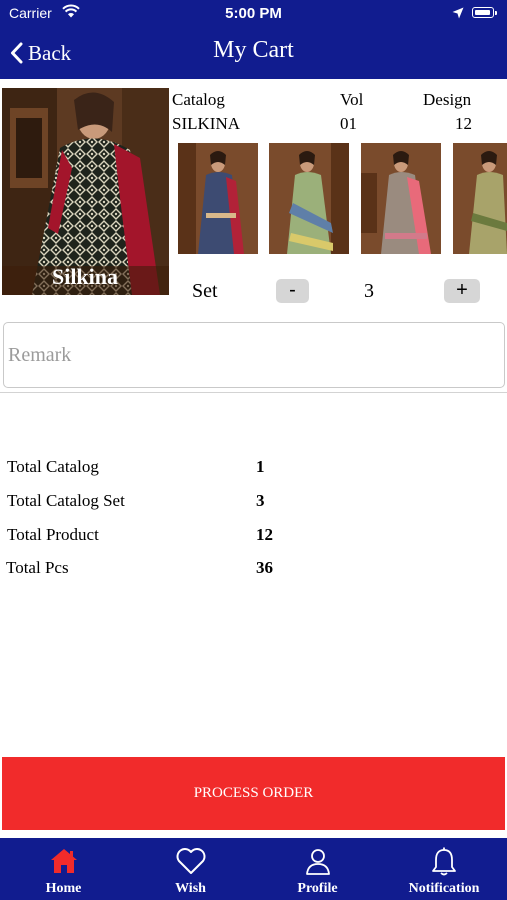 Image resolution: width=507 pixels, height=900 pixels. I want to click on tab-profile: Profile, so click(317, 869).